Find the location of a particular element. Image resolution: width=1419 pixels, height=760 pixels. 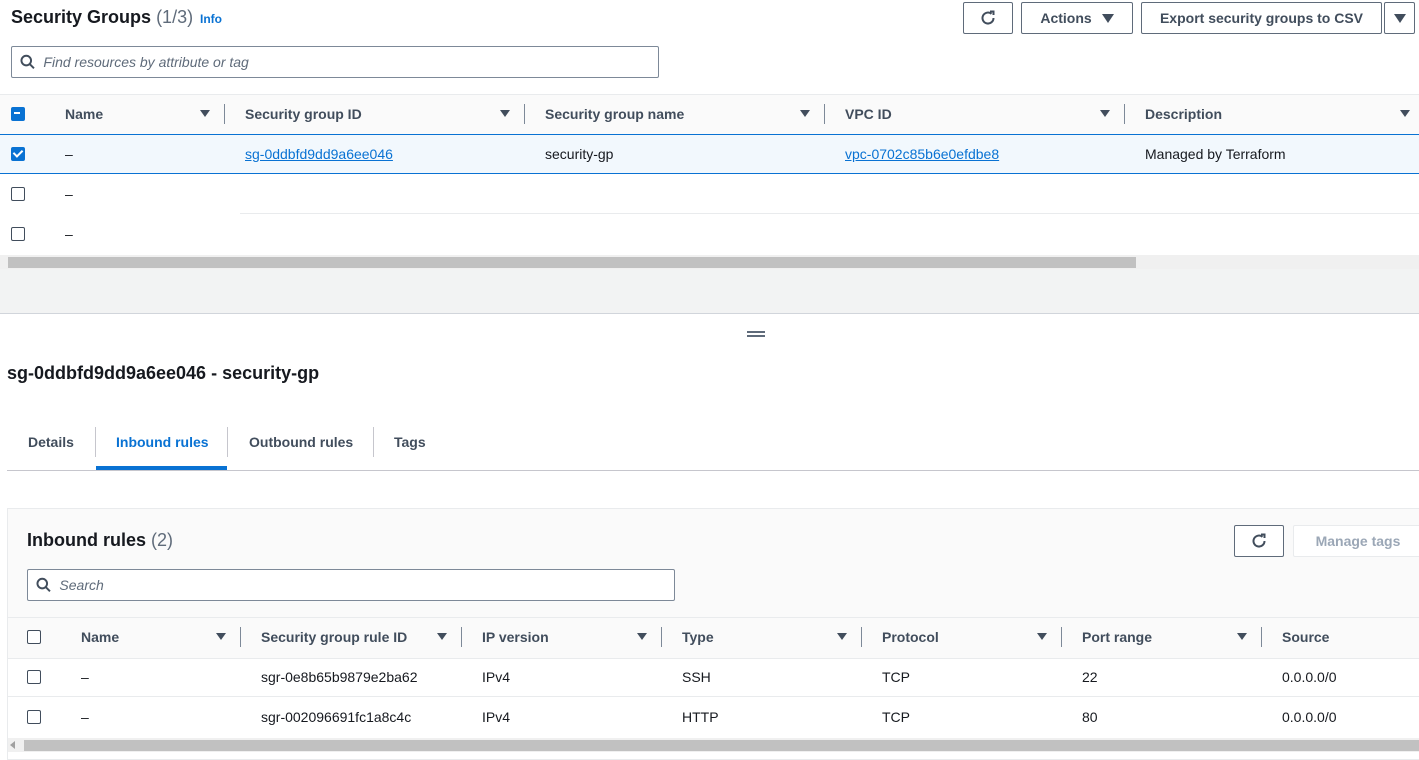

inbound-title-text: Inbound rules is located at coordinates (86, 540).